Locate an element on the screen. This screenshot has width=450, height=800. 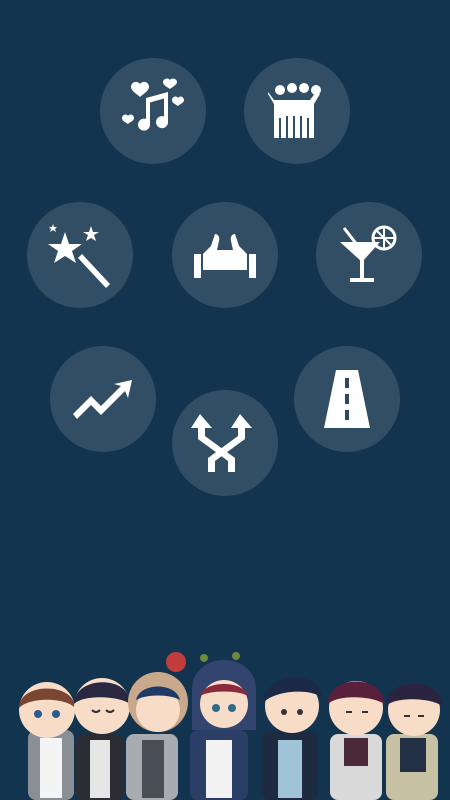
favorites-button: two-thumbs-up-icon is located at coordinates (225, 255).